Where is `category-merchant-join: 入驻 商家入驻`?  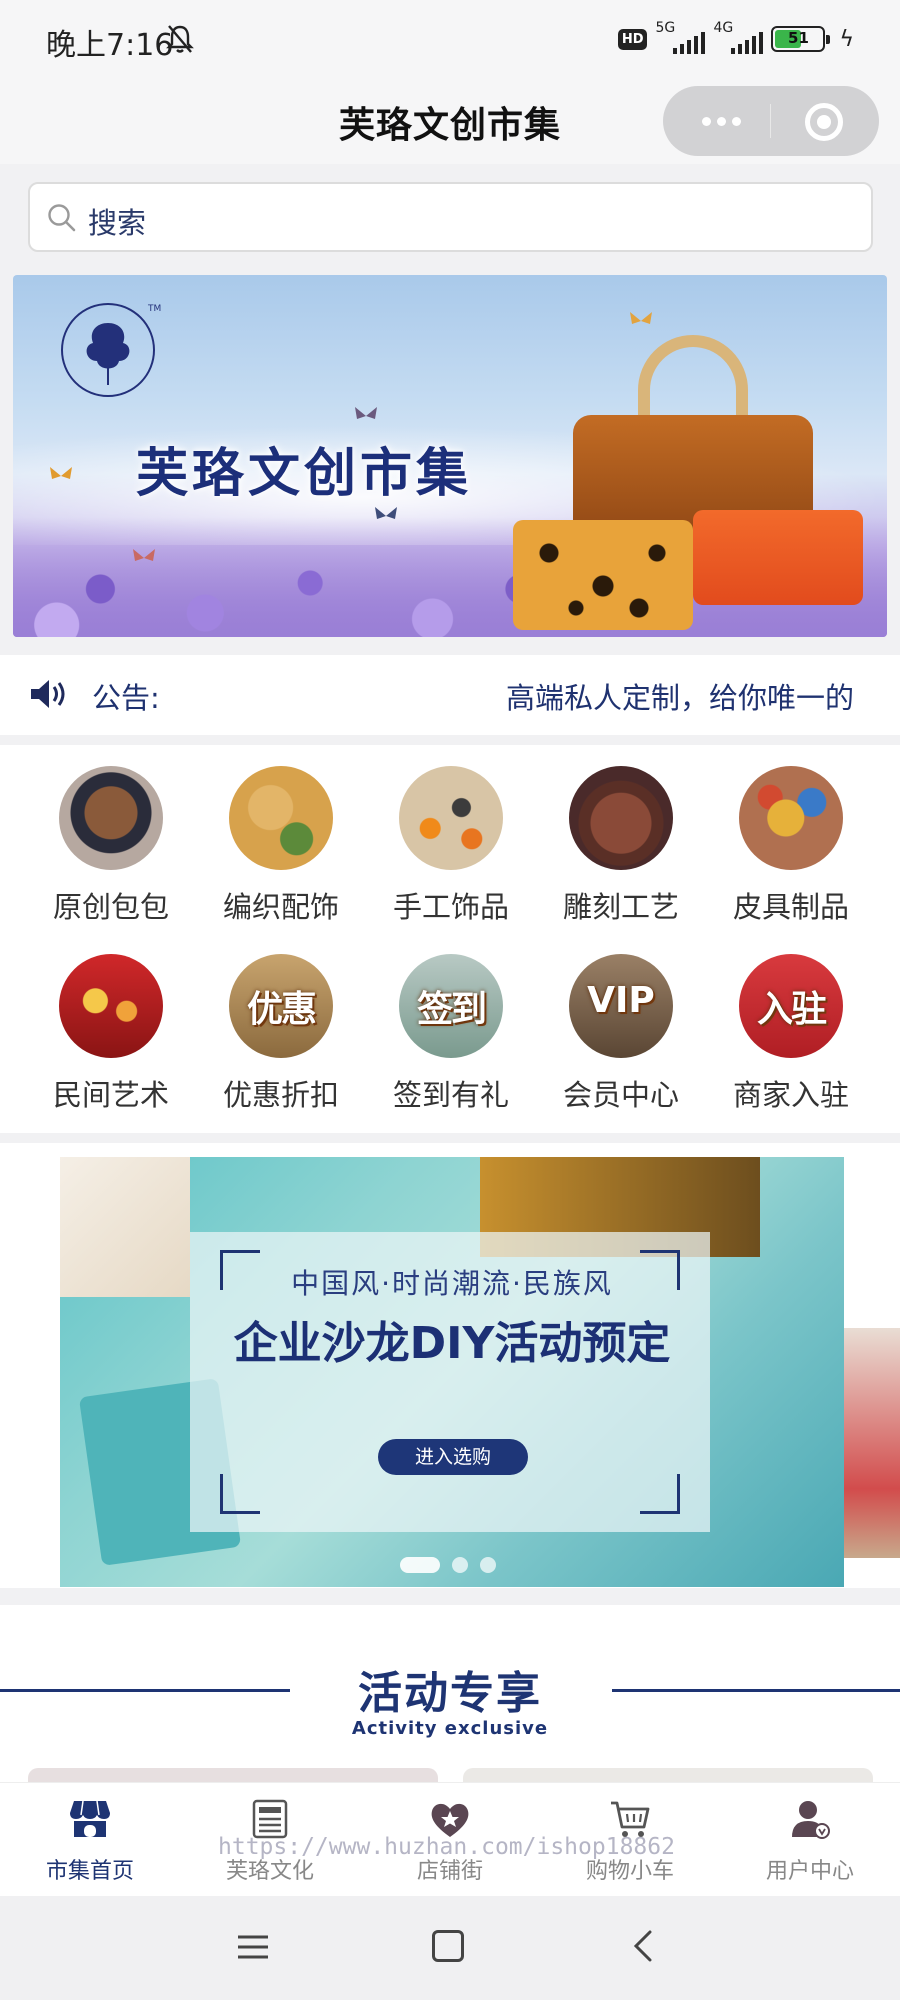 category-merchant-join: 入驻 商家入驻 is located at coordinates (791, 1034).